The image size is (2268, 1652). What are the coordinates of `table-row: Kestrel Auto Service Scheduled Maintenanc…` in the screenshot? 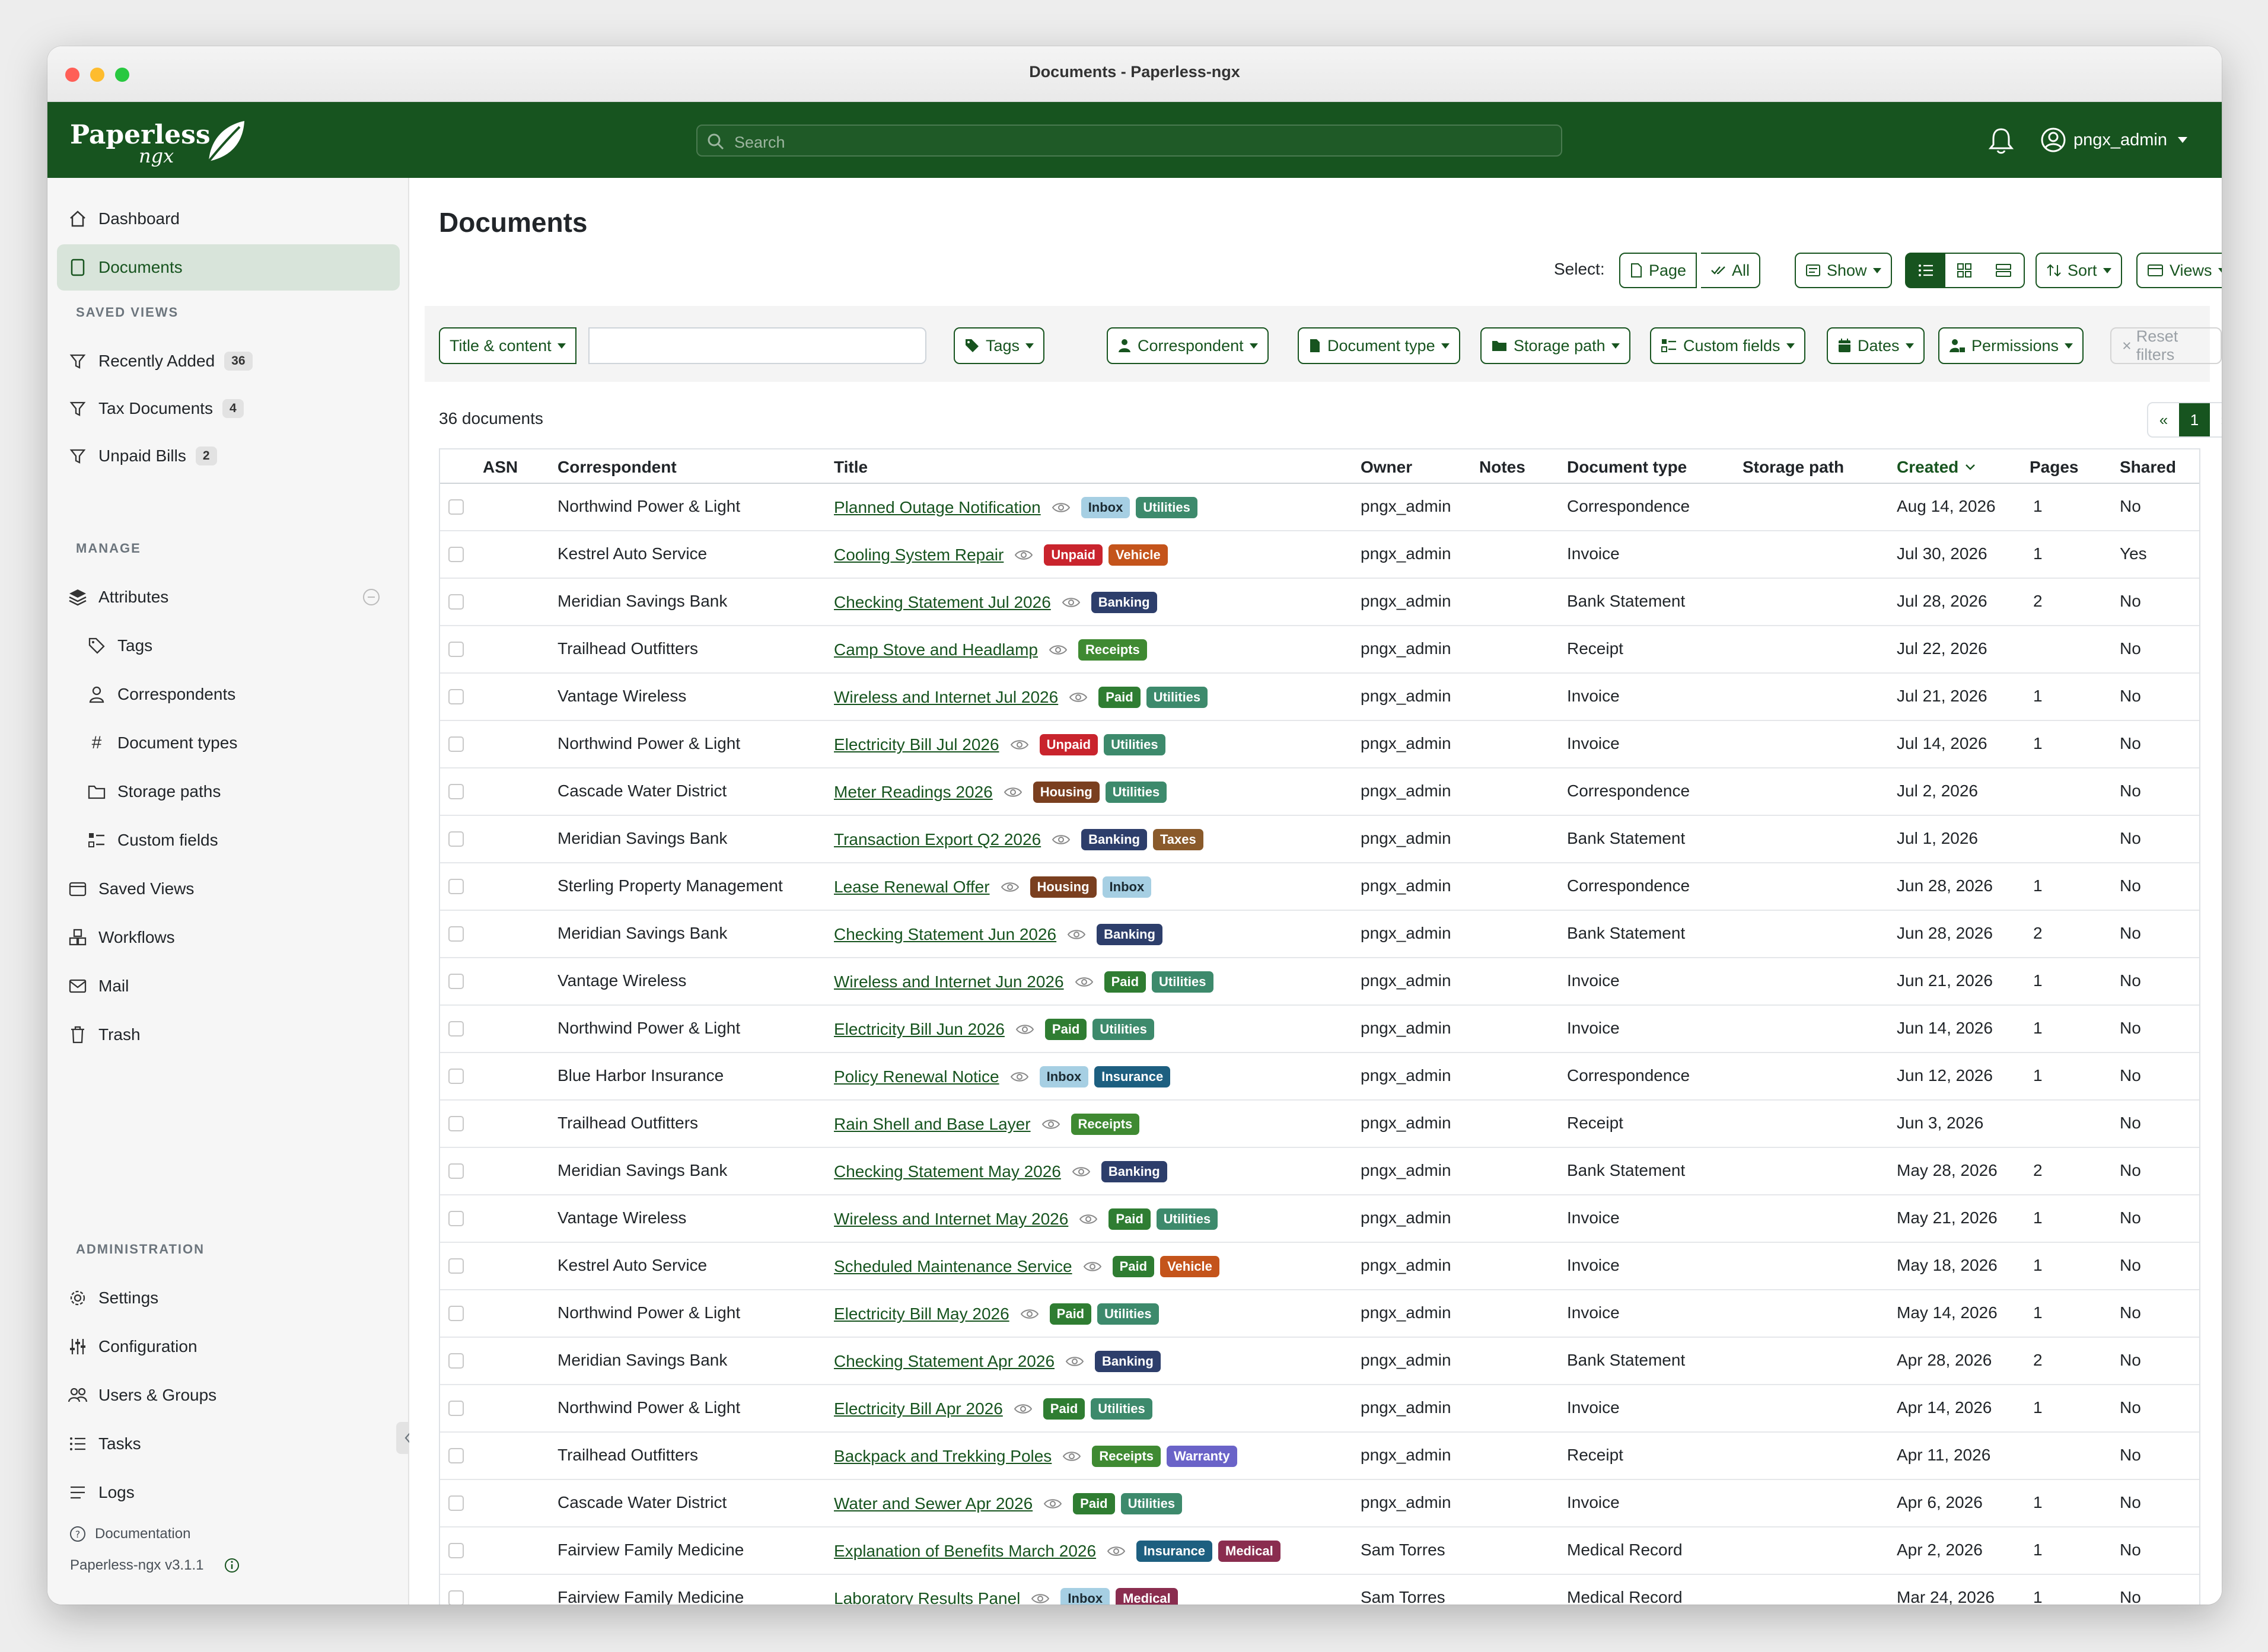 It's located at (1319, 1266).